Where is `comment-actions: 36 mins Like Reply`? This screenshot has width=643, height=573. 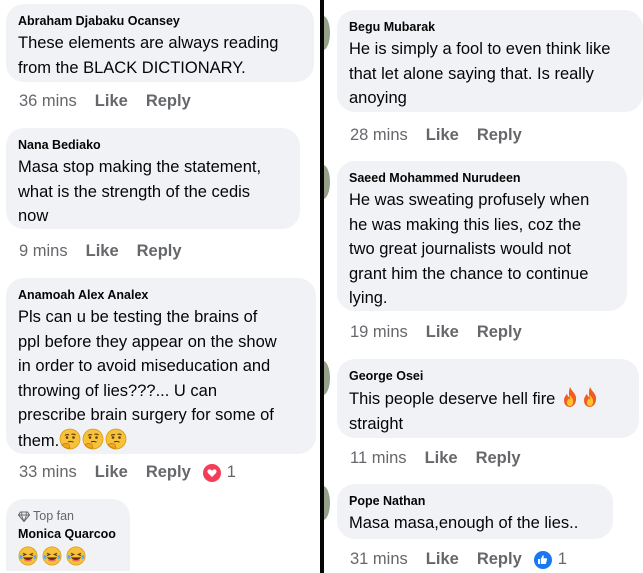 comment-actions: 36 mins Like Reply is located at coordinates (114, 101).